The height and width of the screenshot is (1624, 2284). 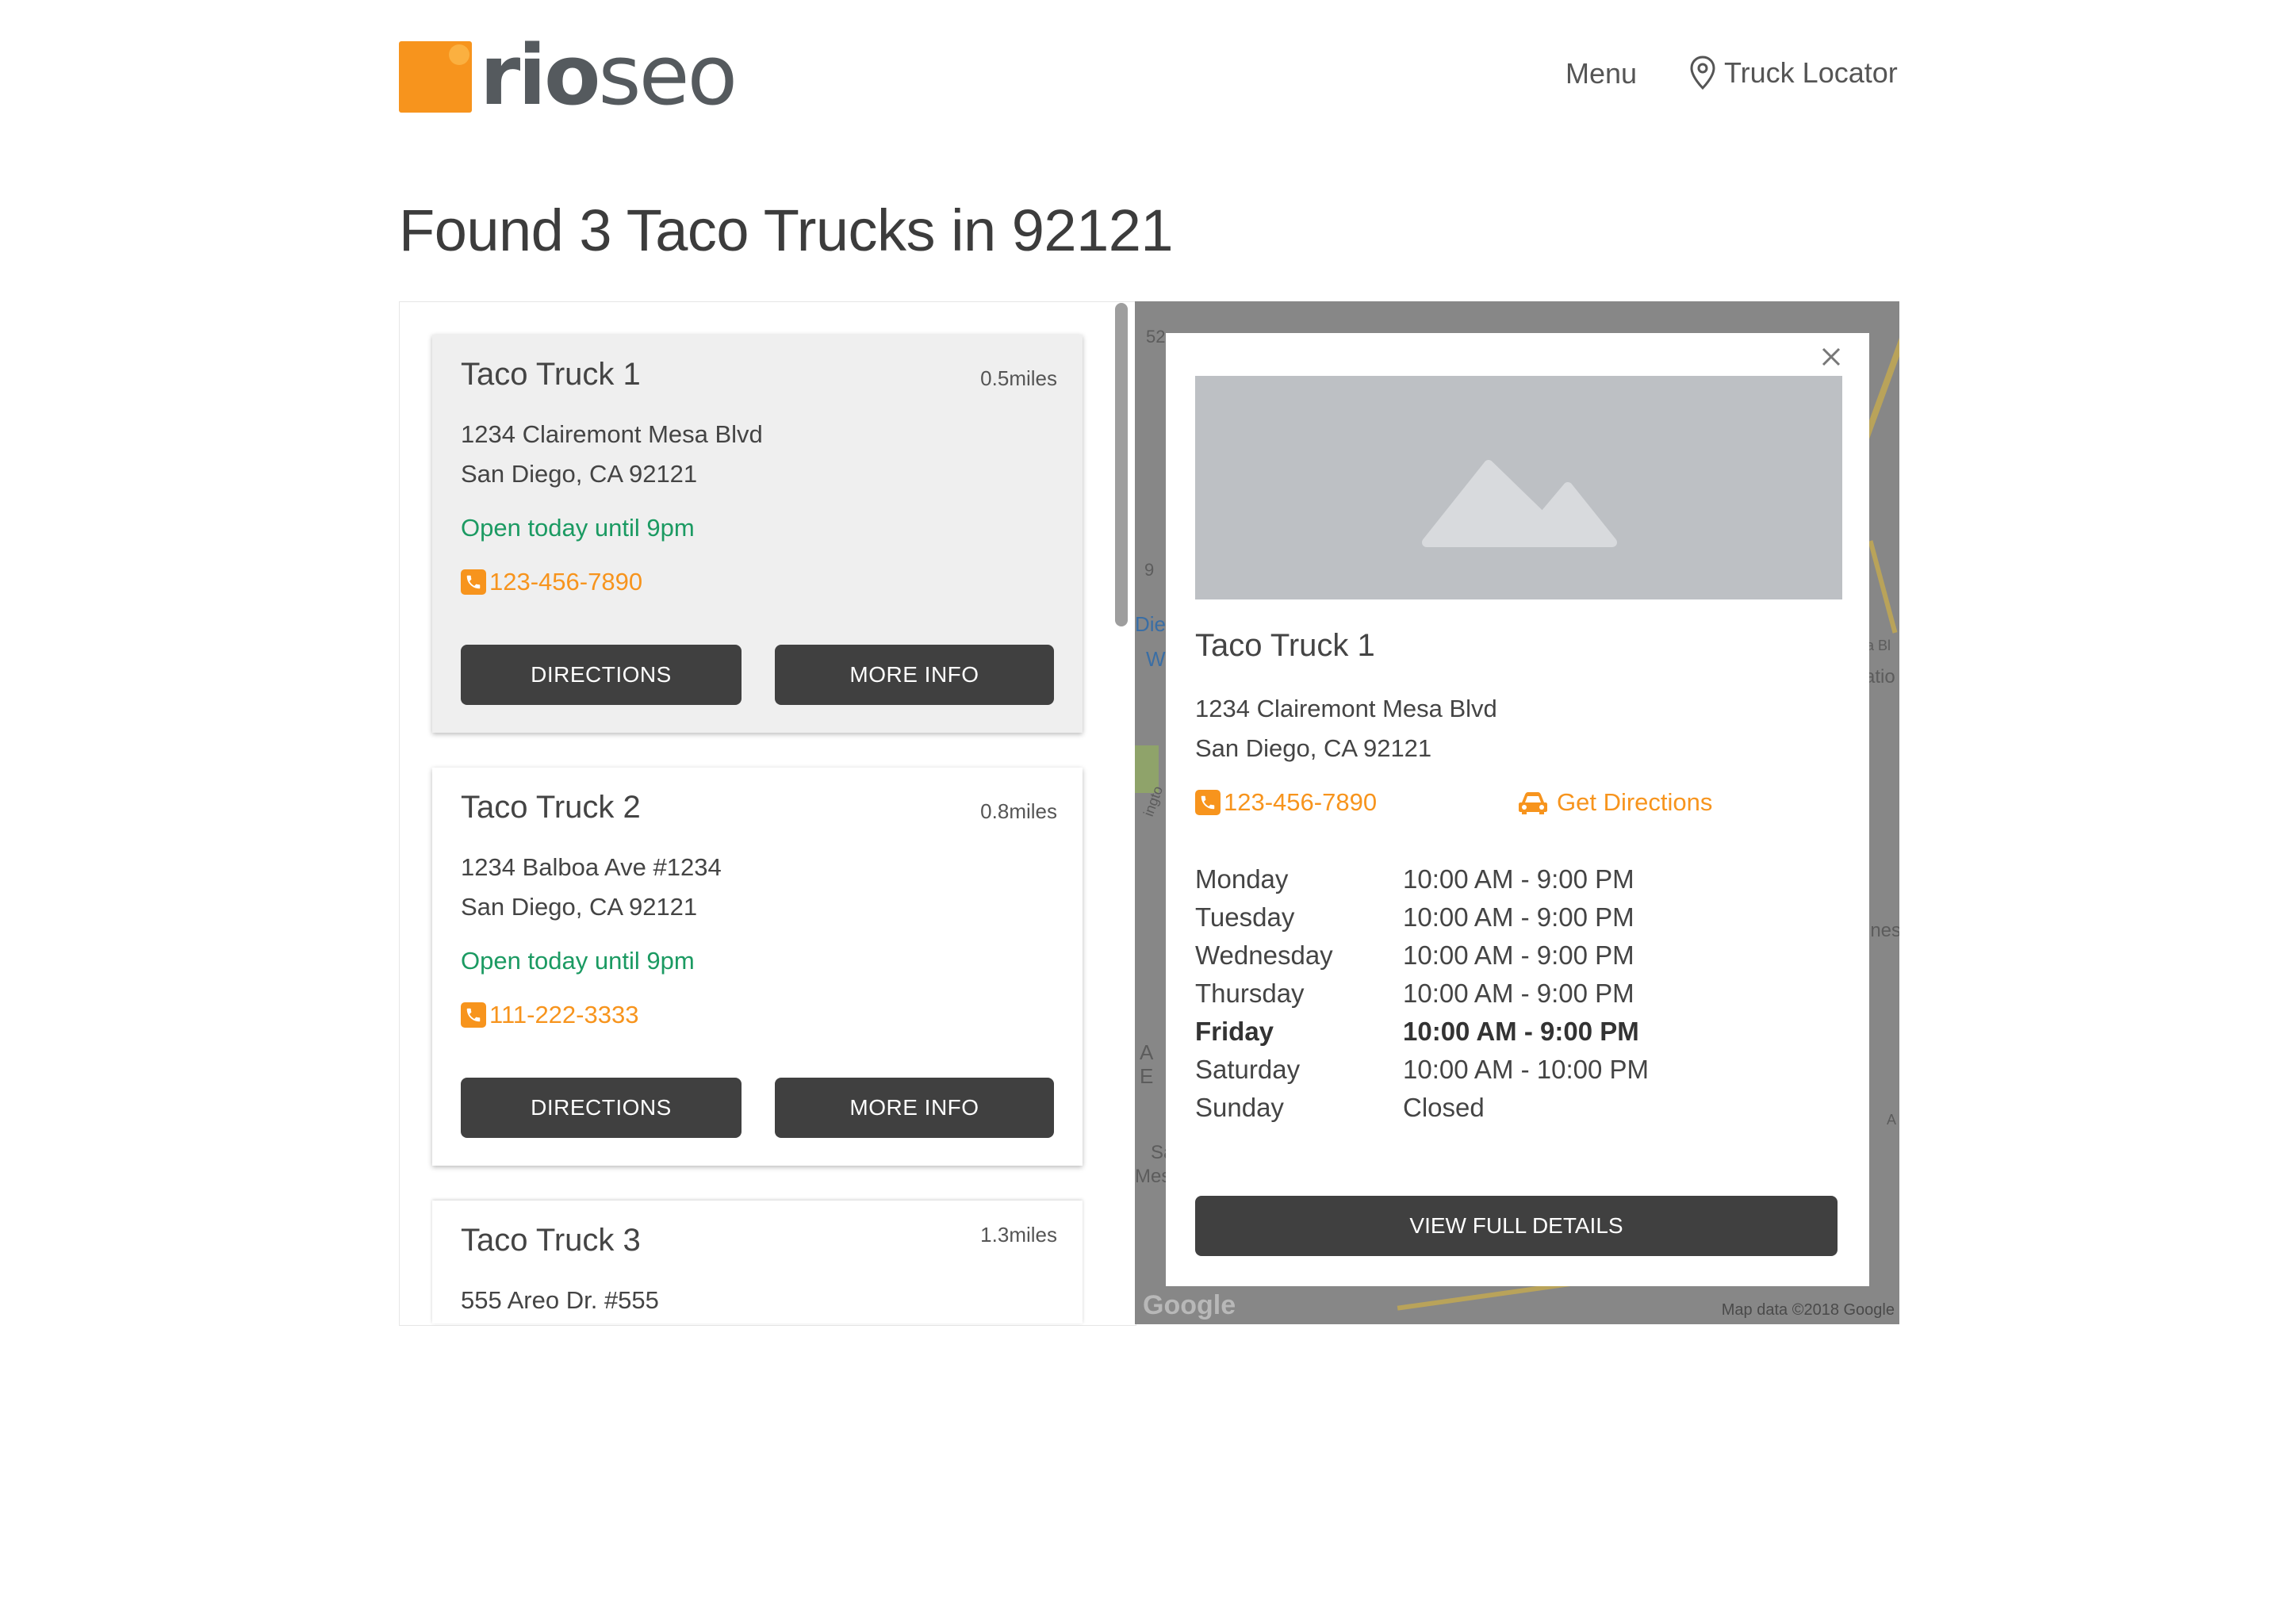 I want to click on result-name: Taco Truck 1, so click(x=551, y=375).